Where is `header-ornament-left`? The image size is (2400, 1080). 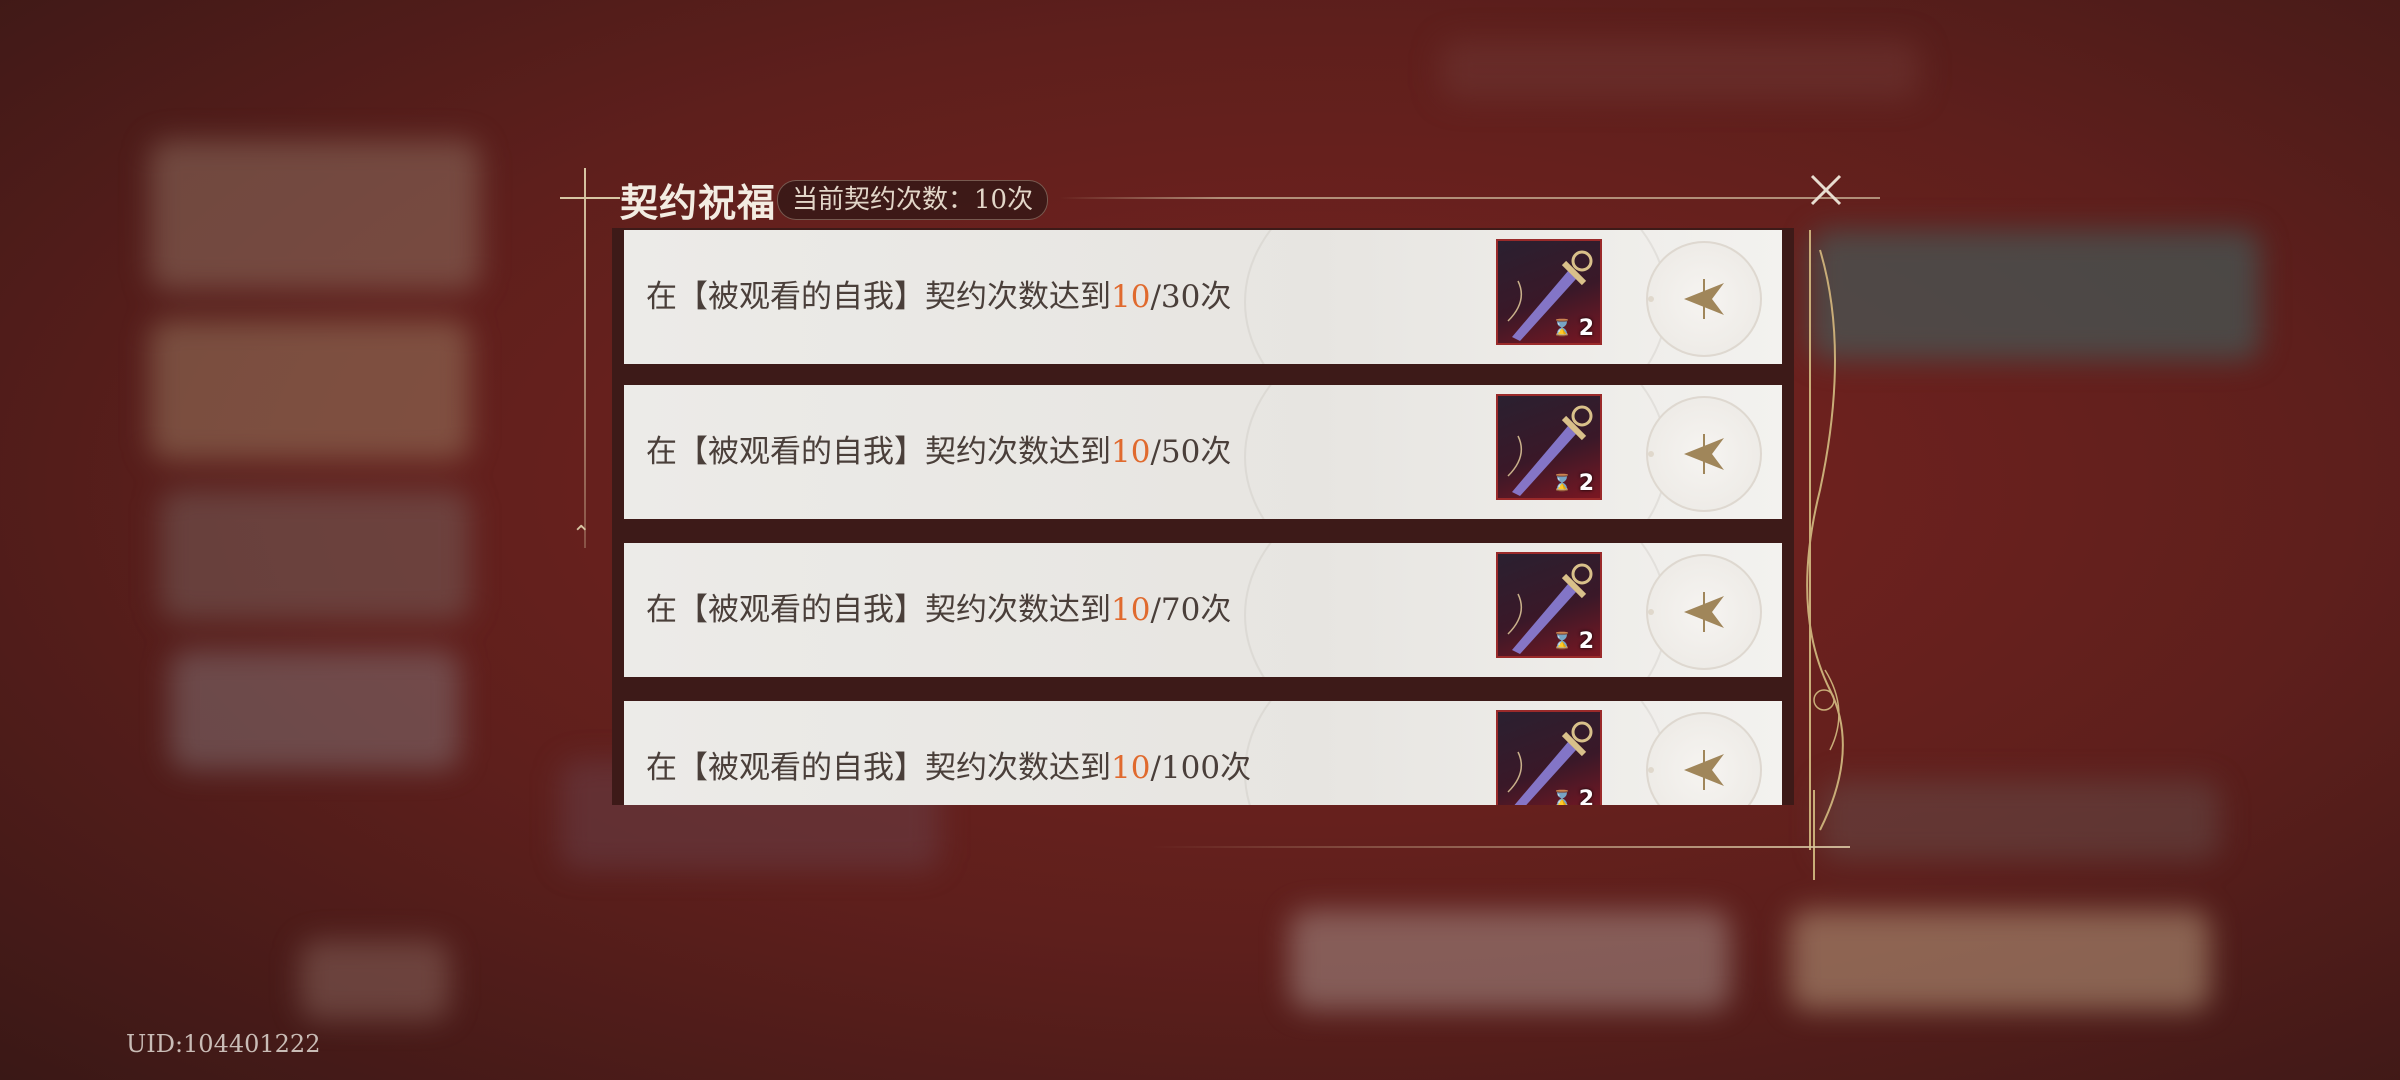
header-ornament-left is located at coordinates (590, 198).